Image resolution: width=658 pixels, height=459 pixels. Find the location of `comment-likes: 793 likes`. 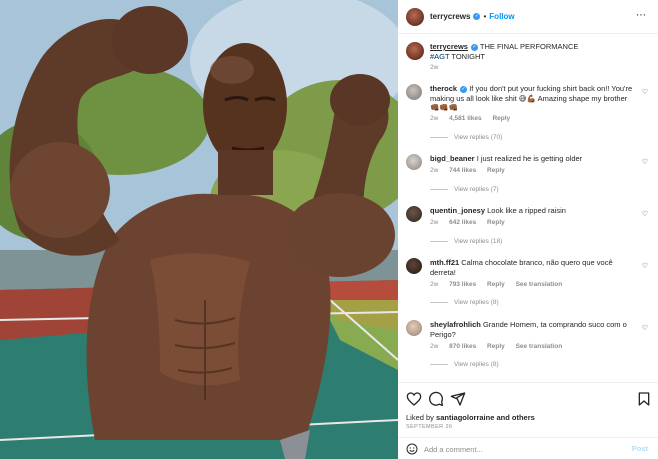

comment-likes: 793 likes is located at coordinates (462, 284).